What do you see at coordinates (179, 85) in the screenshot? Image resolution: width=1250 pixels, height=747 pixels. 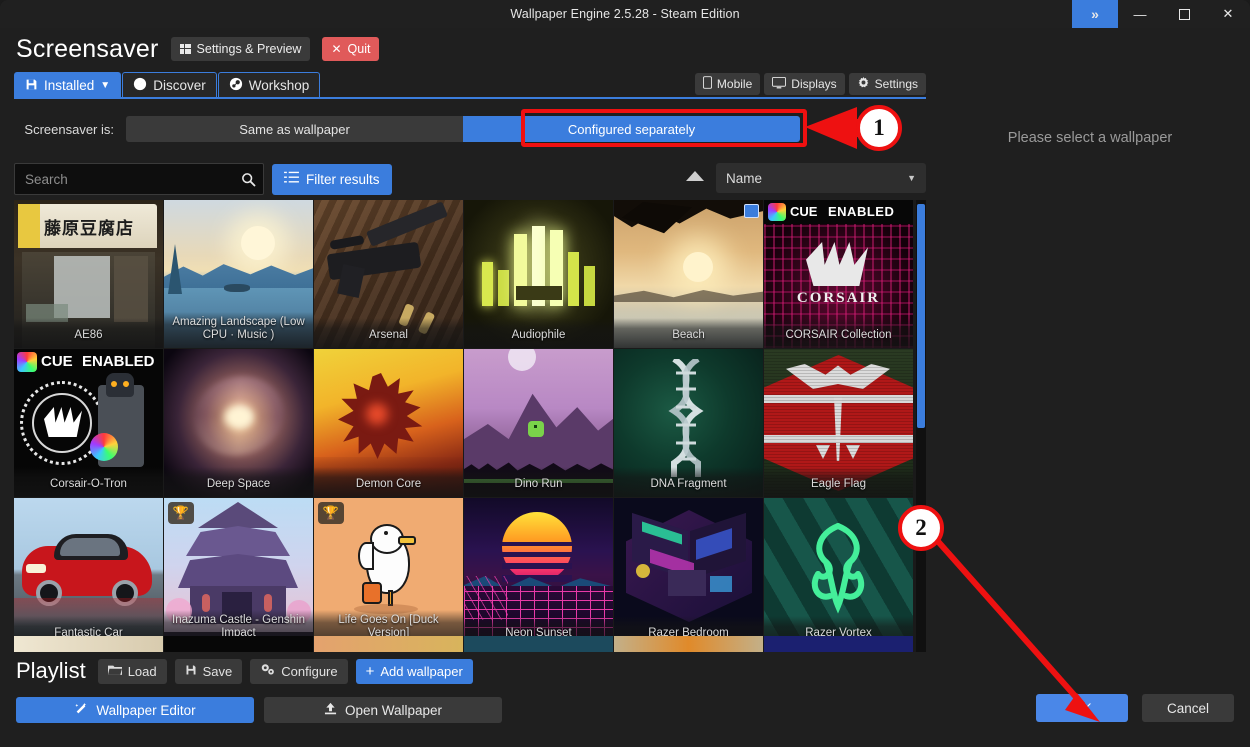 I see `tab-discover-label: Discover` at bounding box center [179, 85].